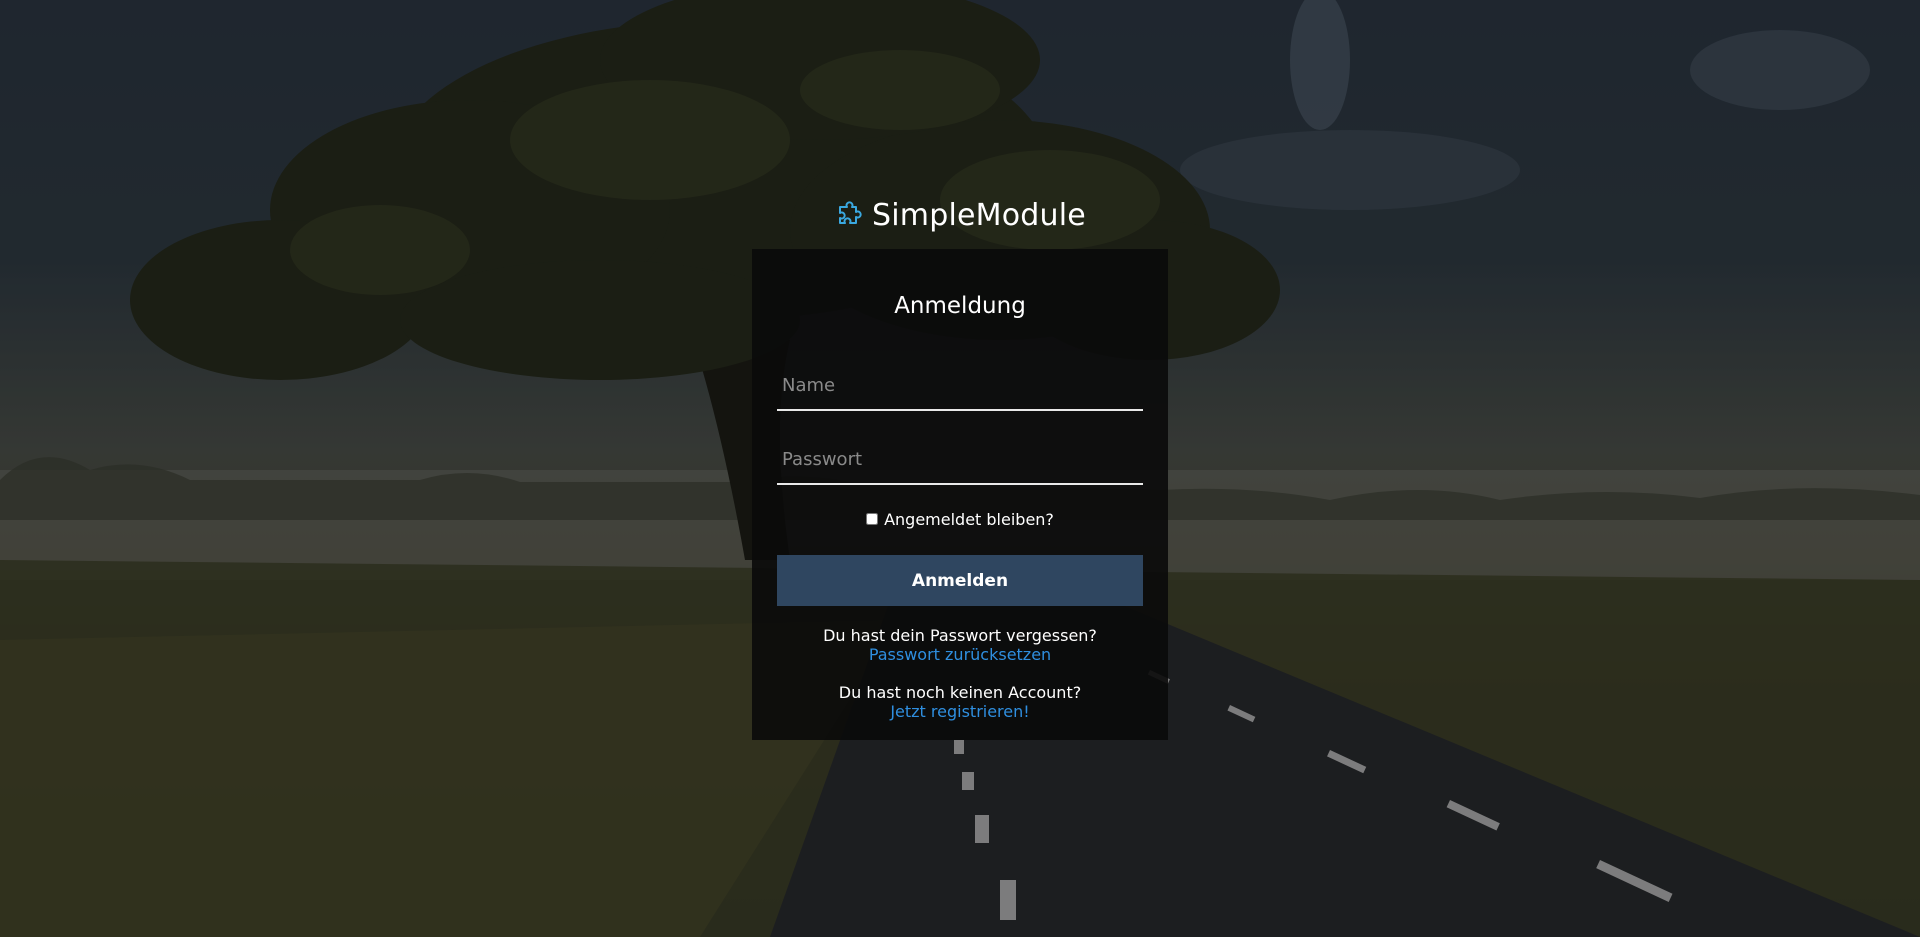 The width and height of the screenshot is (1920, 937). I want to click on brand-header: SimpleModule, so click(960, 215).